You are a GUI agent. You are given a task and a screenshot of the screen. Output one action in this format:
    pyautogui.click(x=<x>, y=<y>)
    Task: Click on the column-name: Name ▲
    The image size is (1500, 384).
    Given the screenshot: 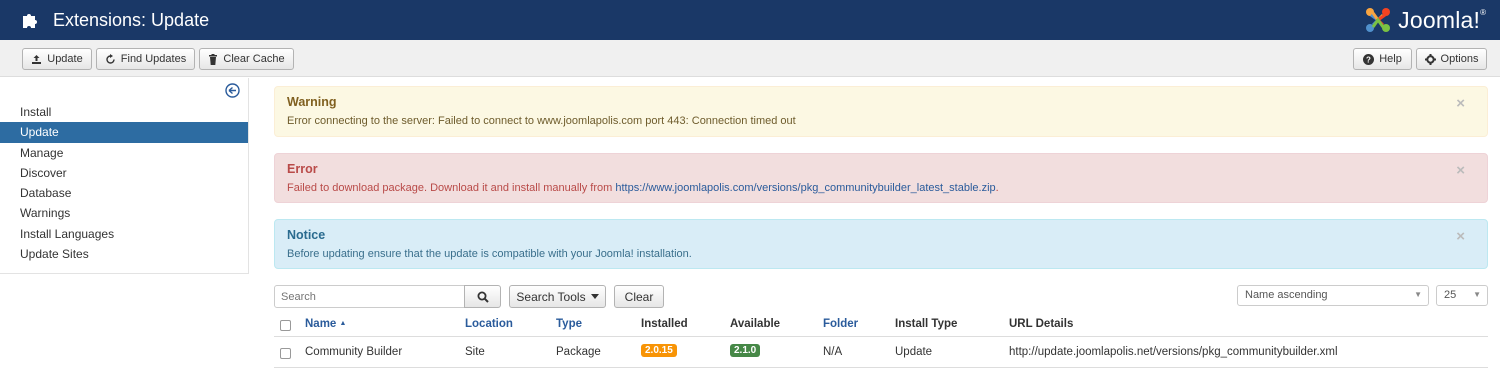 What is the action you would take?
    pyautogui.click(x=325, y=324)
    